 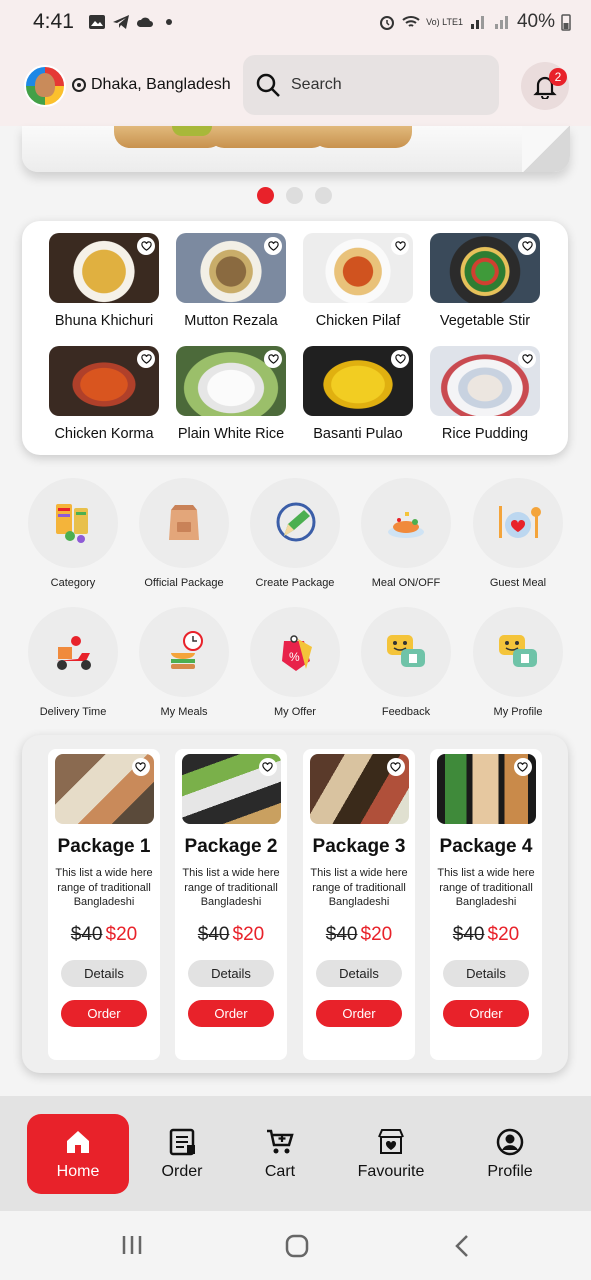 I want to click on location-selector: Dhaka, Bangladesh, so click(x=151, y=85).